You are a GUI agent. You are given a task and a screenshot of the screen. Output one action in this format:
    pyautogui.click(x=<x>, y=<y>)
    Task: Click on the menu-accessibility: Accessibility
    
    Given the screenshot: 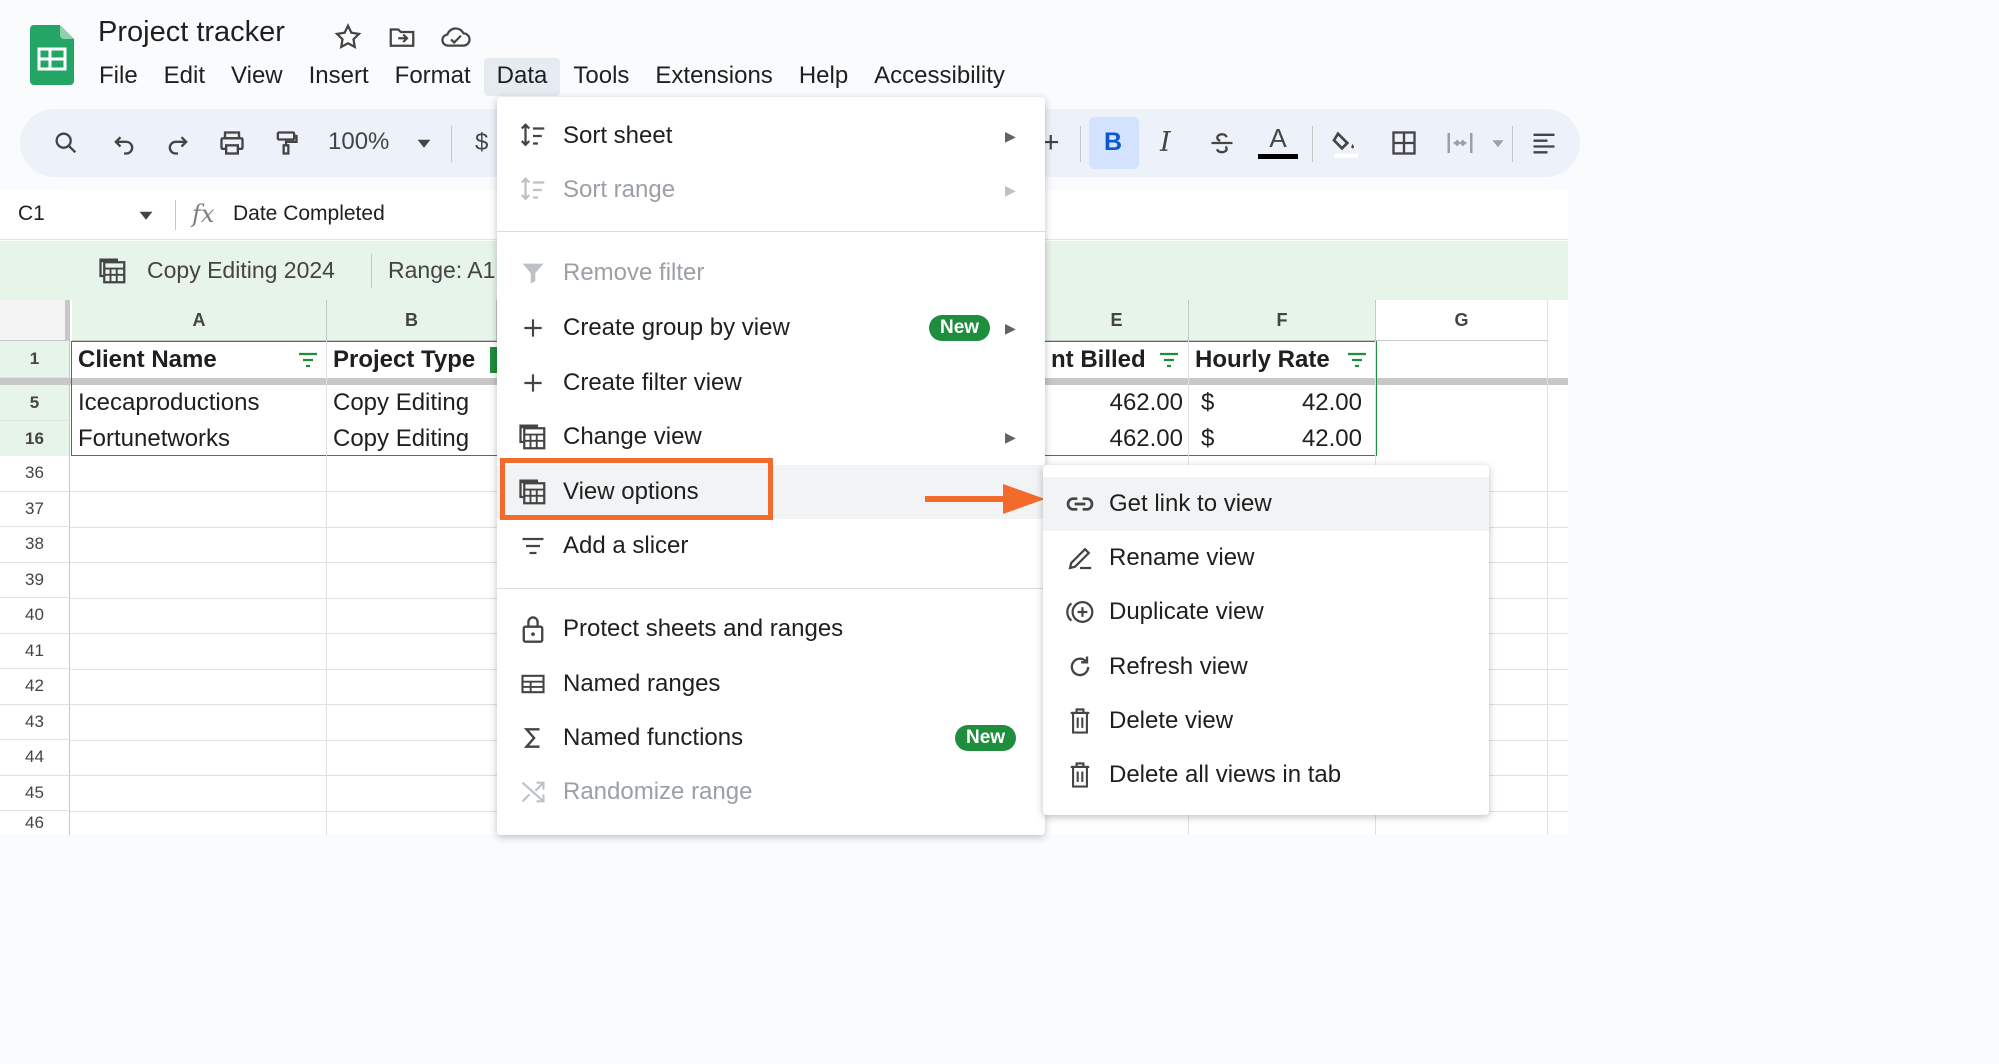 What is the action you would take?
    pyautogui.click(x=939, y=77)
    